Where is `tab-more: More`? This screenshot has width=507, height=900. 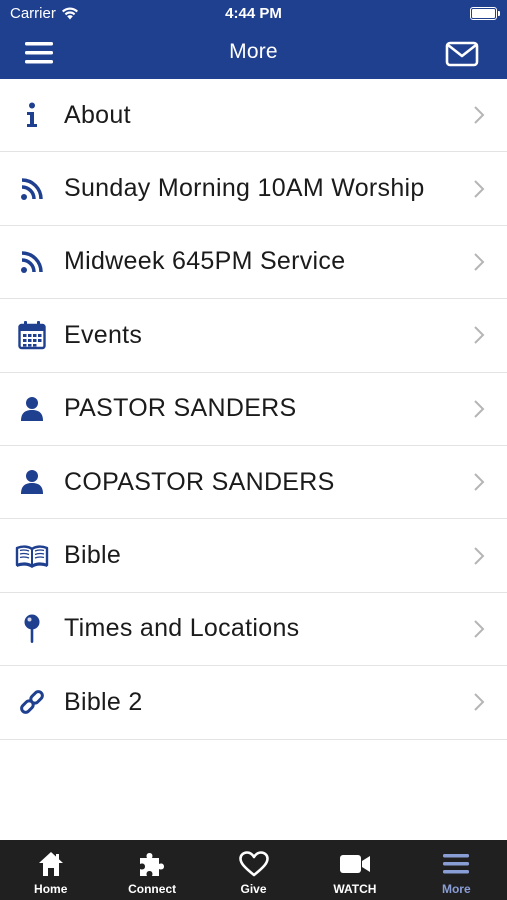 tab-more: More is located at coordinates (456, 870).